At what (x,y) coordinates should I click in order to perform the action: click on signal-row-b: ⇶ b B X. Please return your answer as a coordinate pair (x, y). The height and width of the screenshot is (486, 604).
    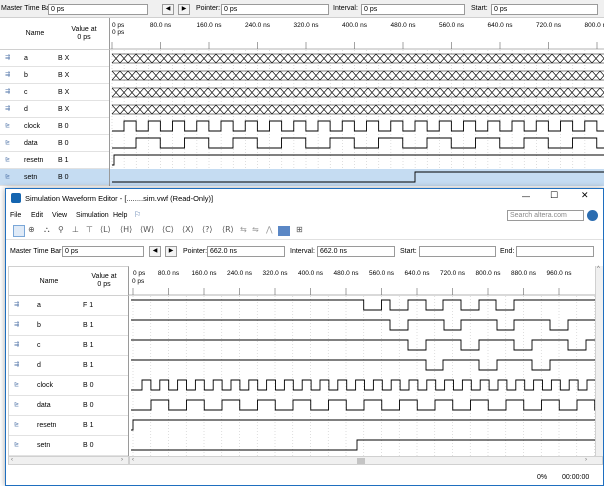
    Looking at the image, I should click on (54, 75).